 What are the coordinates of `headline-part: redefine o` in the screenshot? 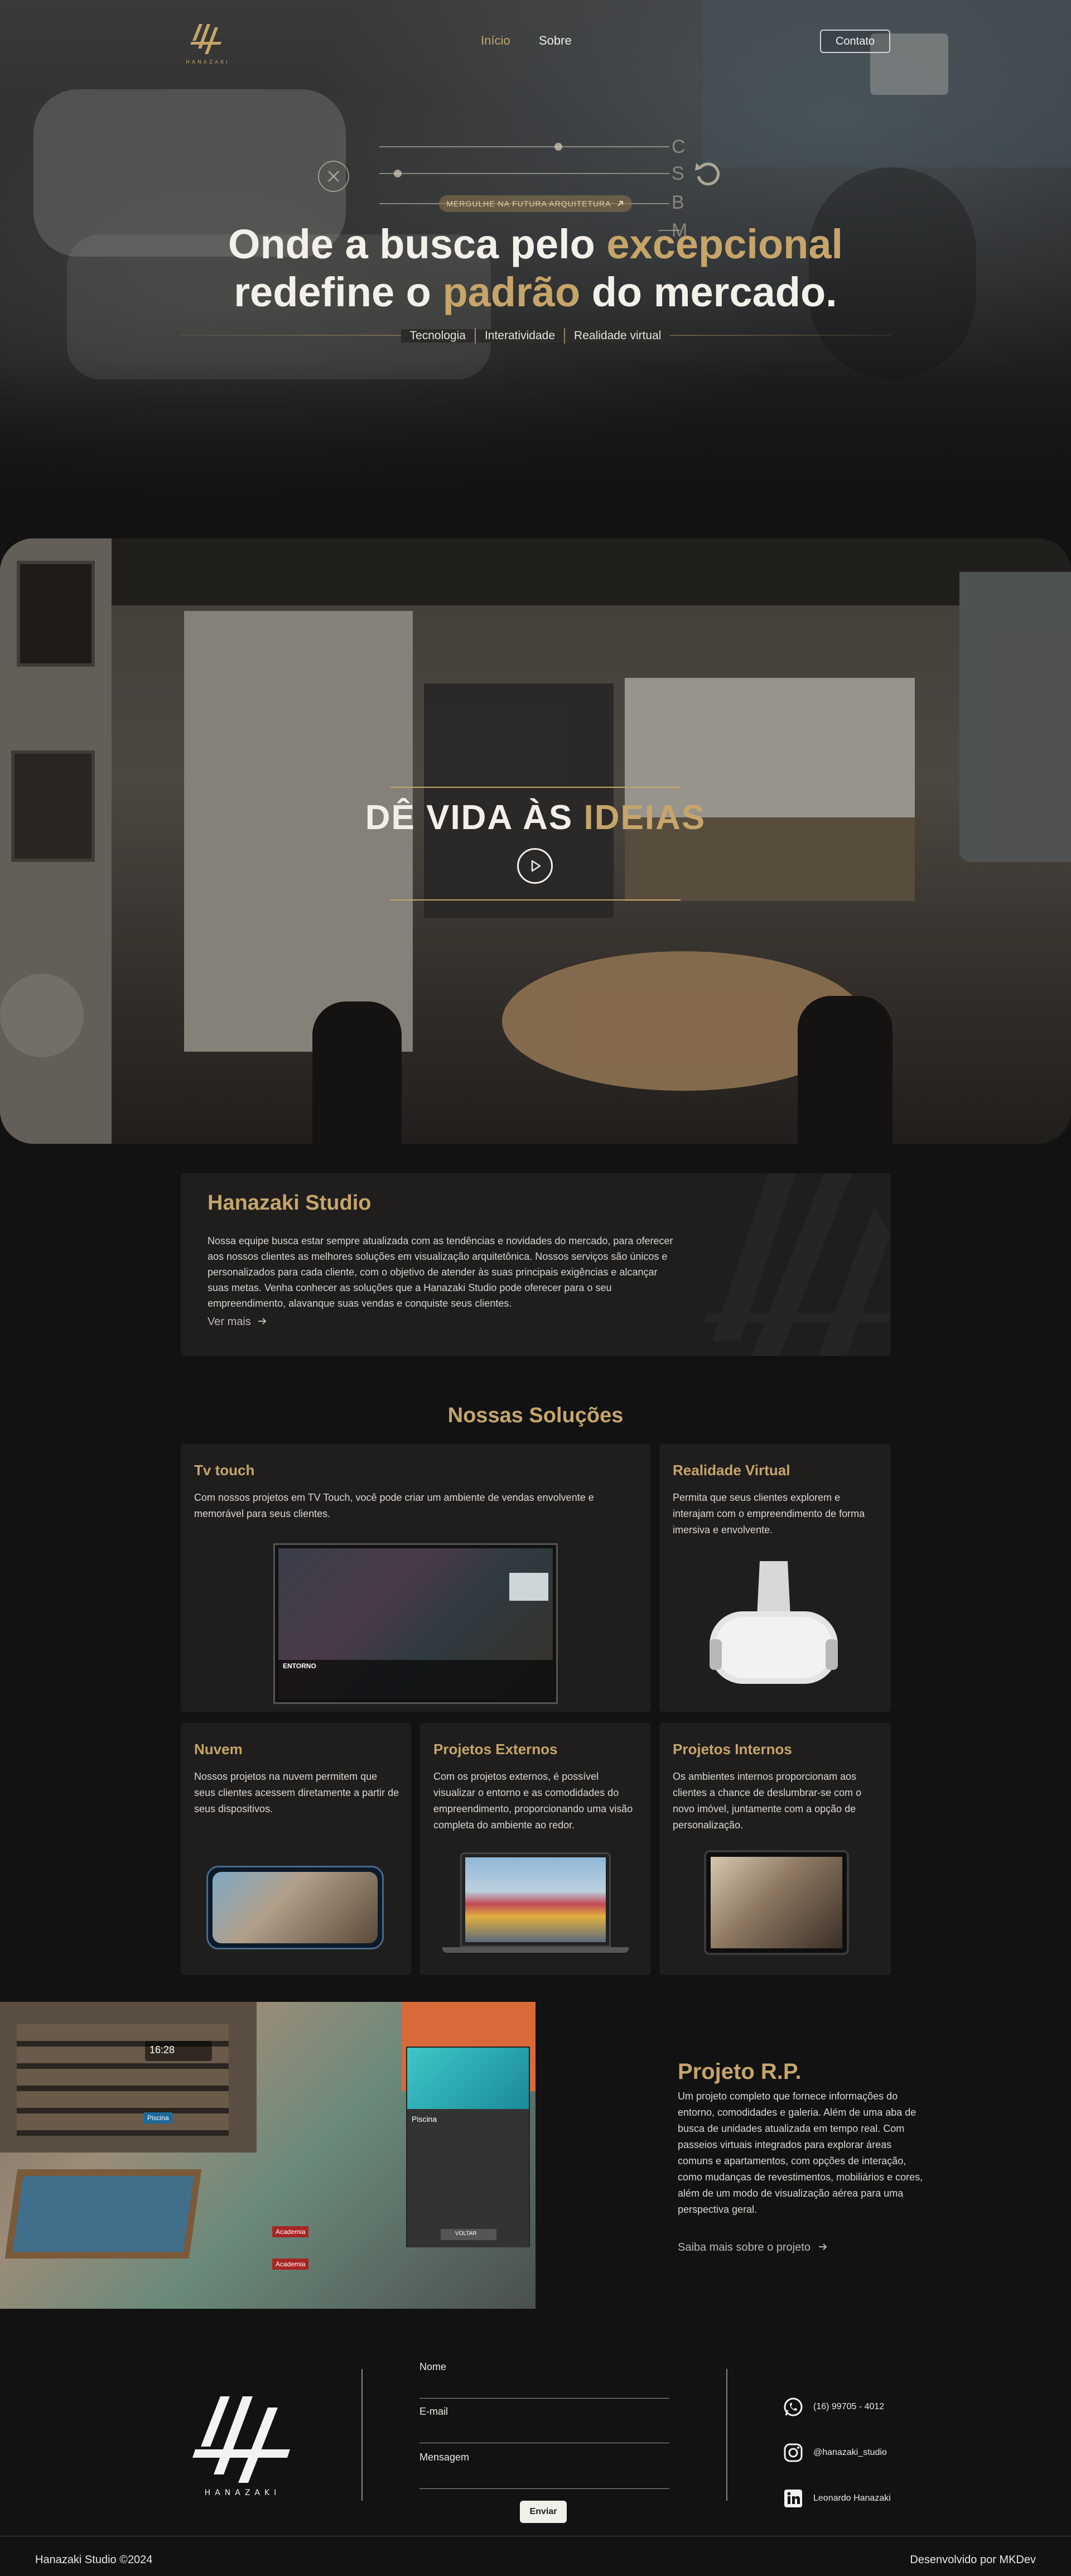 It's located at (339, 292).